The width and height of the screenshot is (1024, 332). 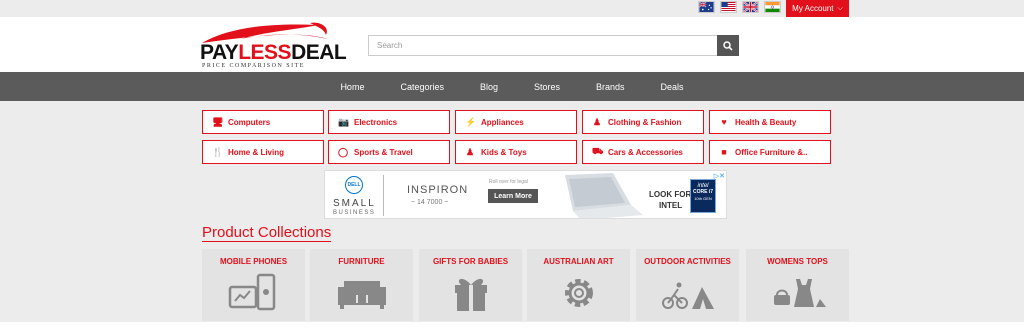 What do you see at coordinates (543, 45) in the screenshot?
I see `search-input: Search` at bounding box center [543, 45].